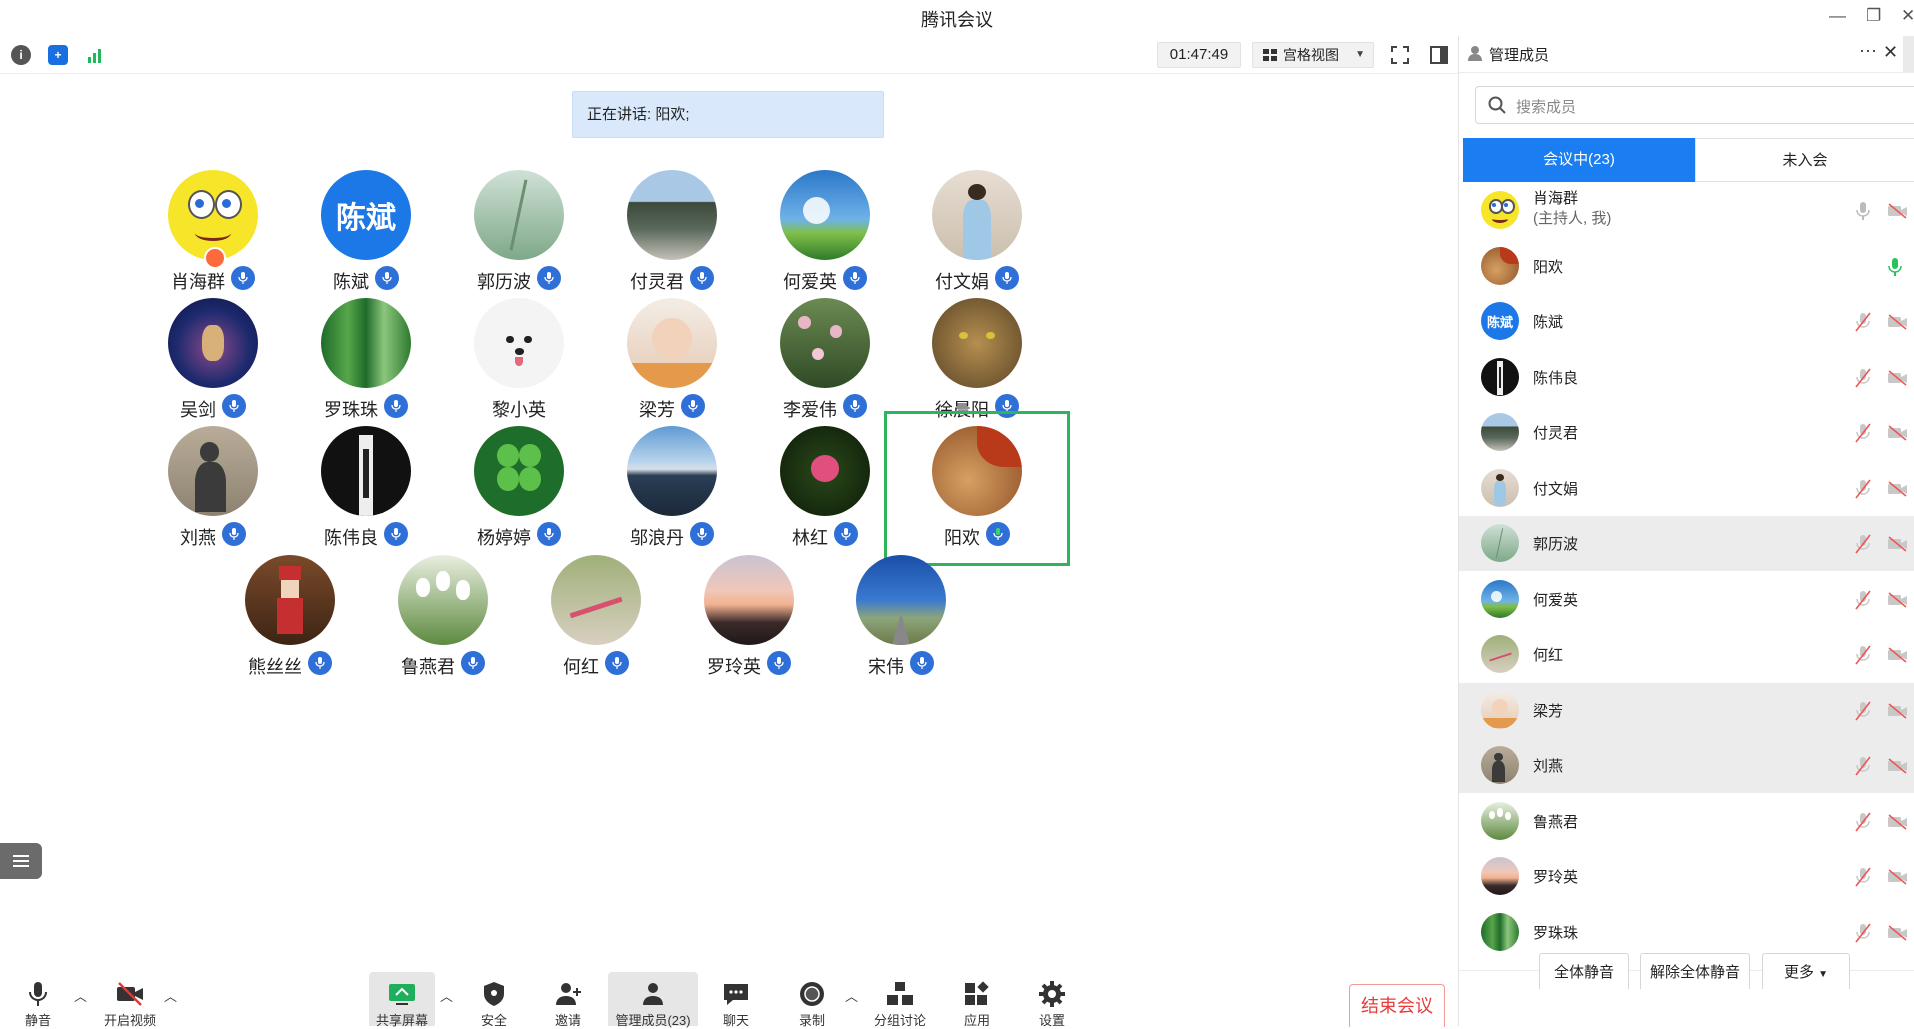  What do you see at coordinates (80, 995) in the screenshot?
I see `mic-options-chevron-icon: ︿` at bounding box center [80, 995].